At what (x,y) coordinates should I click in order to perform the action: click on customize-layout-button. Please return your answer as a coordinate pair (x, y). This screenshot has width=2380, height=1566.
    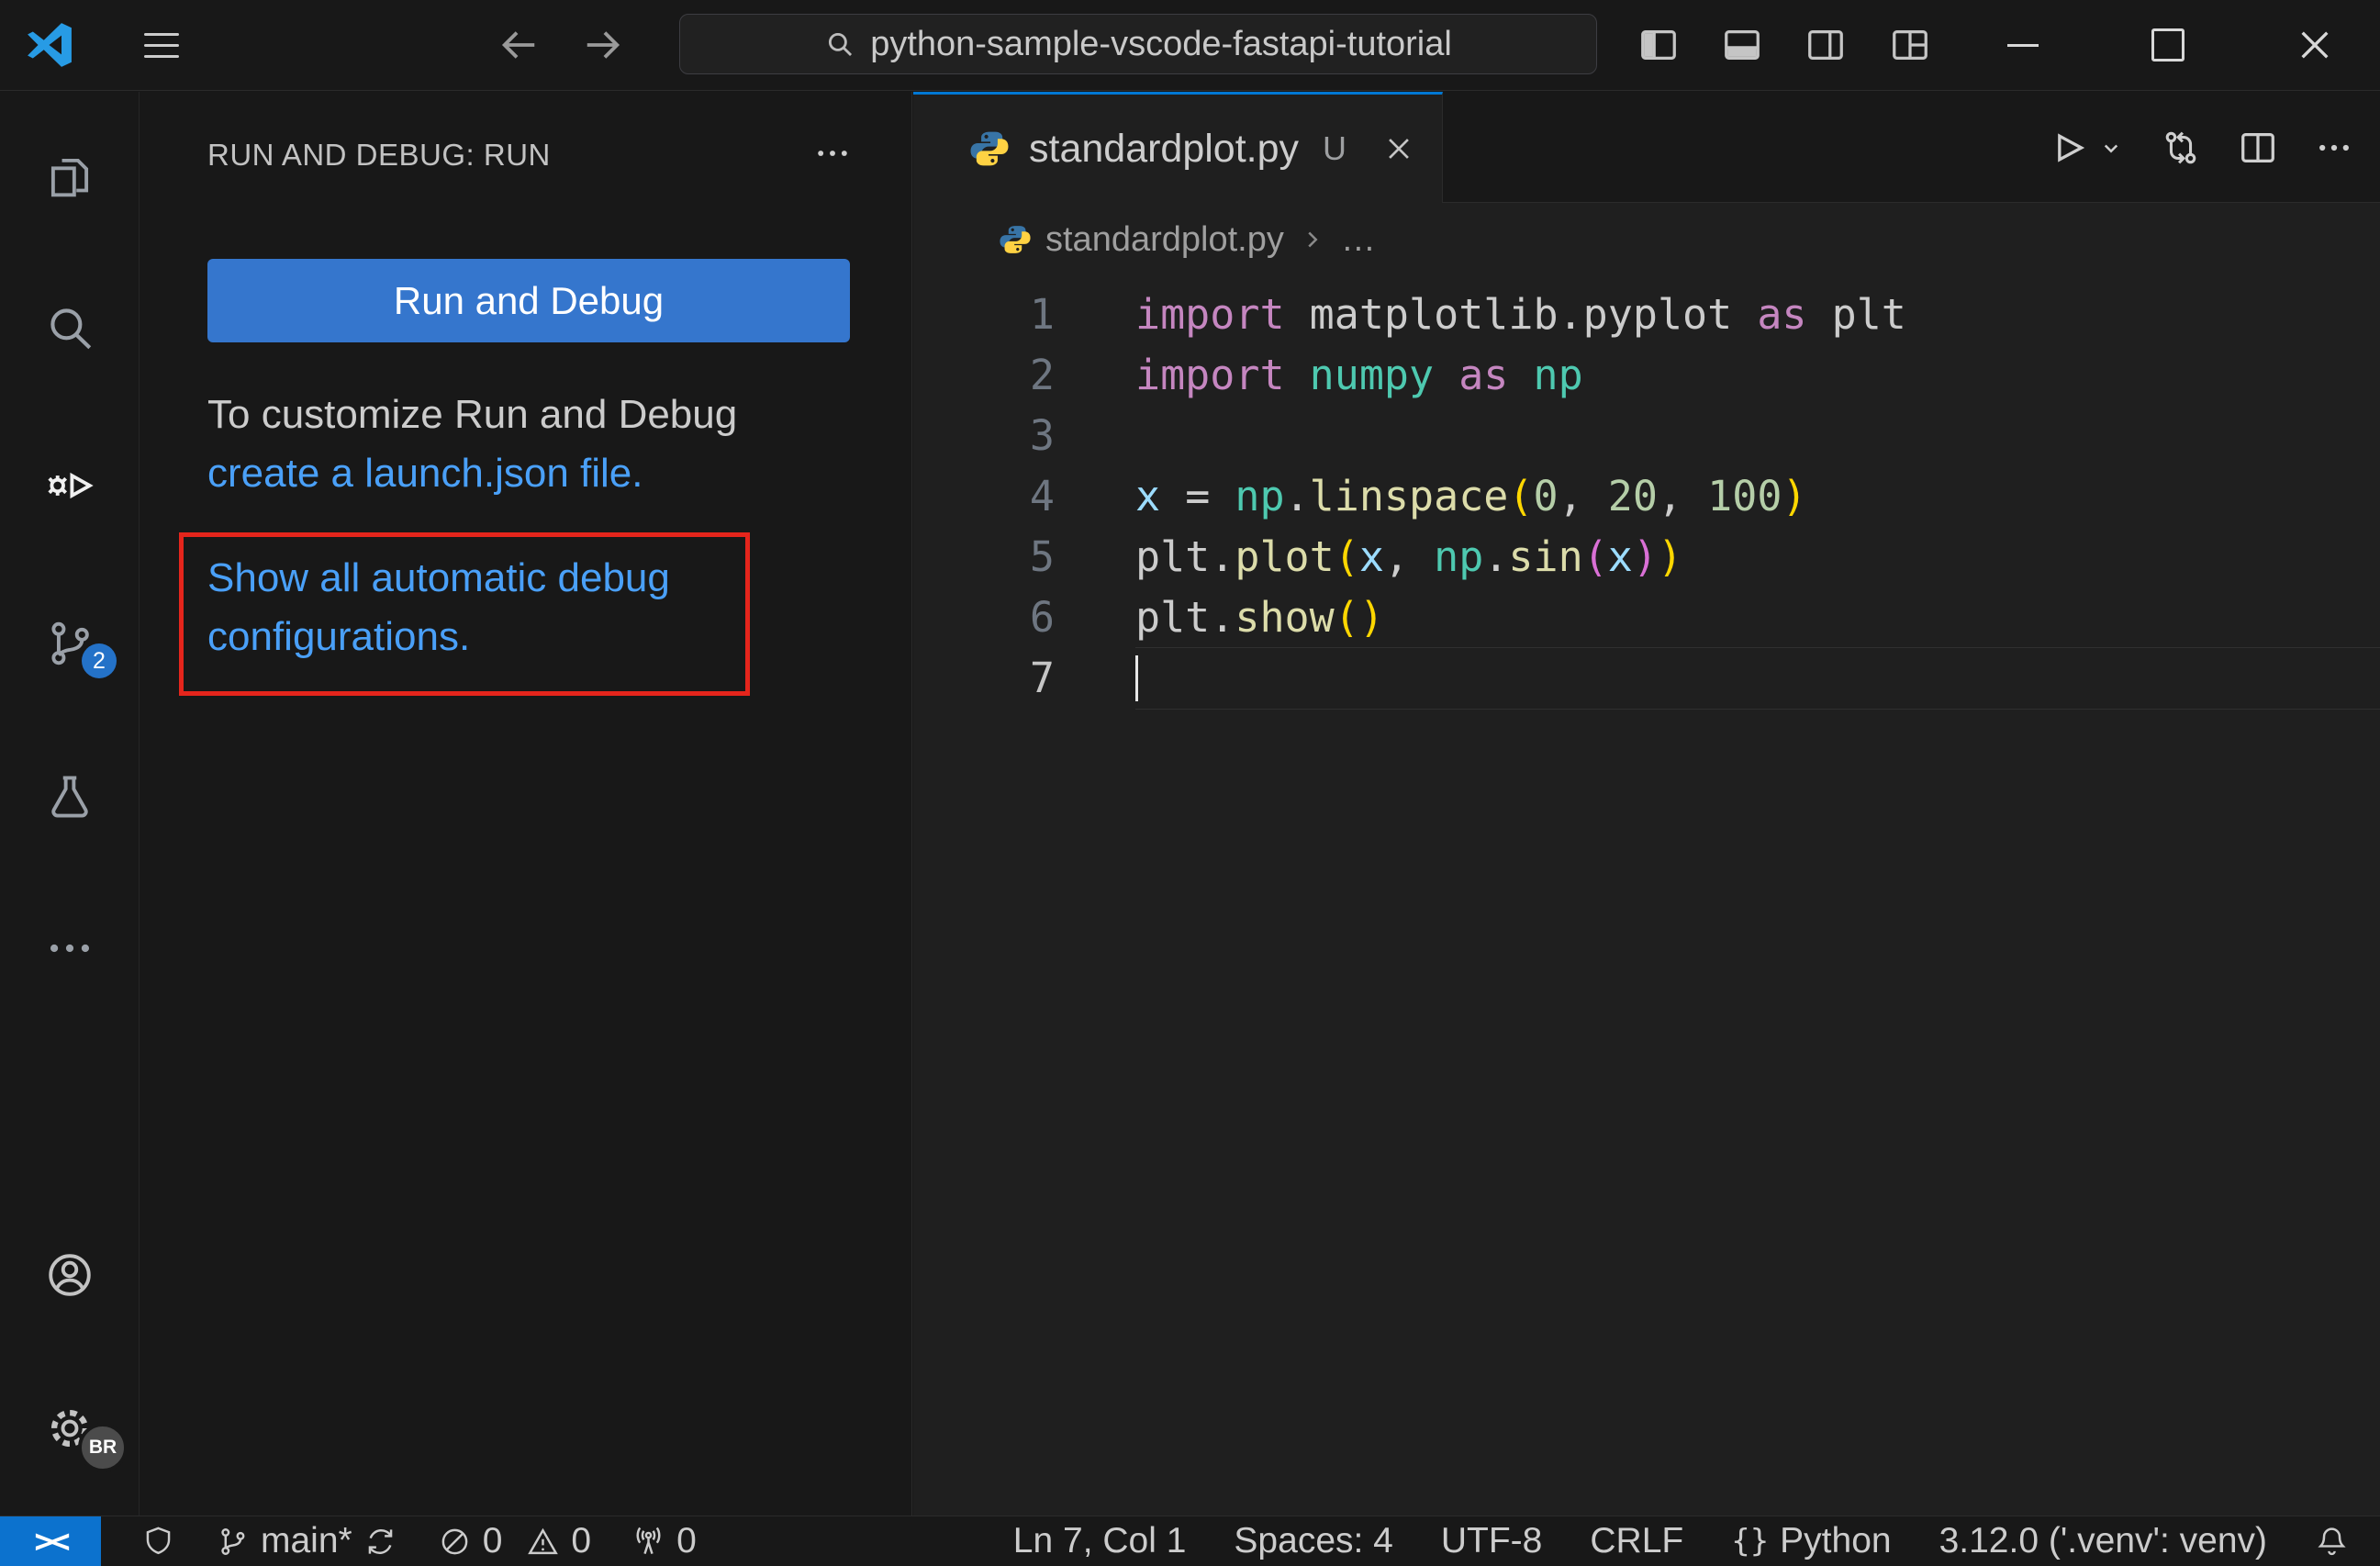
    Looking at the image, I should click on (1910, 45).